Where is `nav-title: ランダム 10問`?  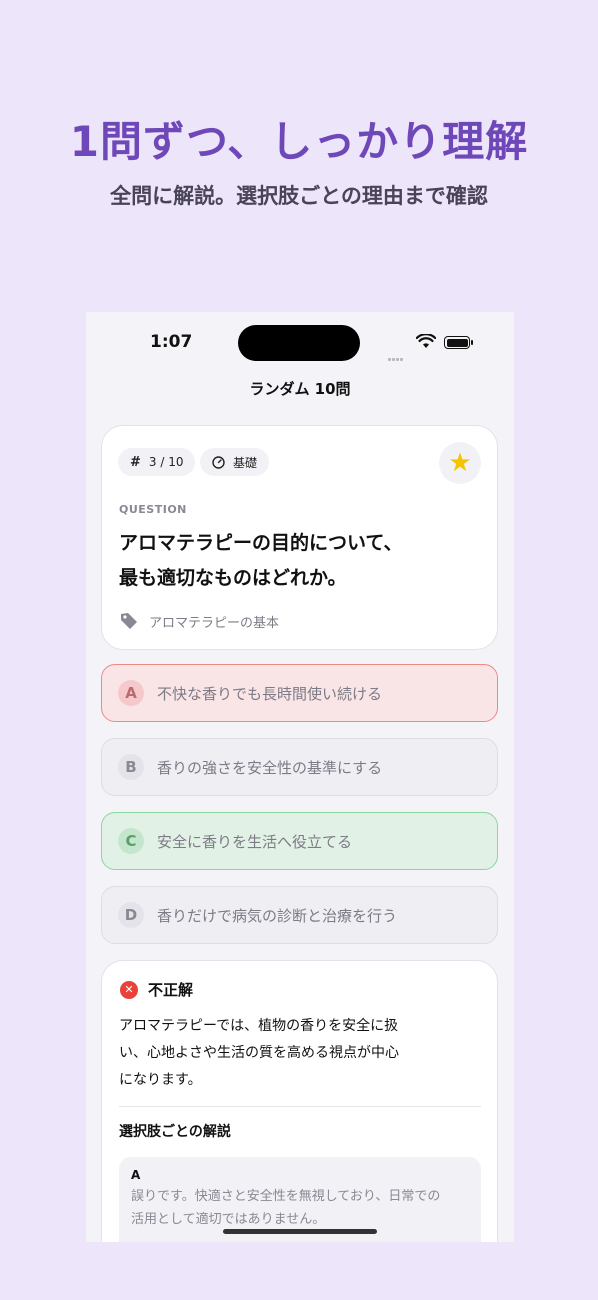
nav-title: ランダム 10問 is located at coordinates (300, 389).